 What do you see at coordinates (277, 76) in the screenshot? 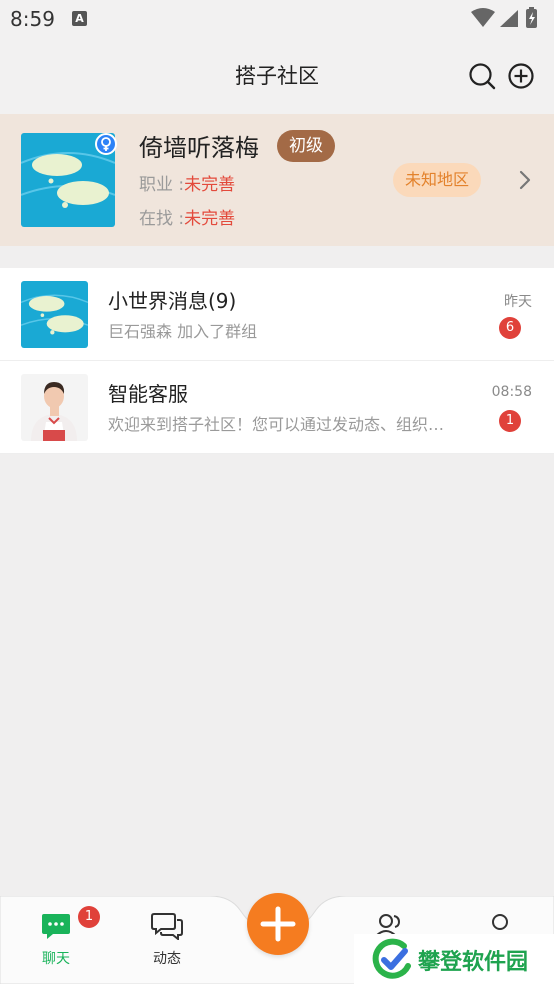
I see `app-header: 搭子社区` at bounding box center [277, 76].